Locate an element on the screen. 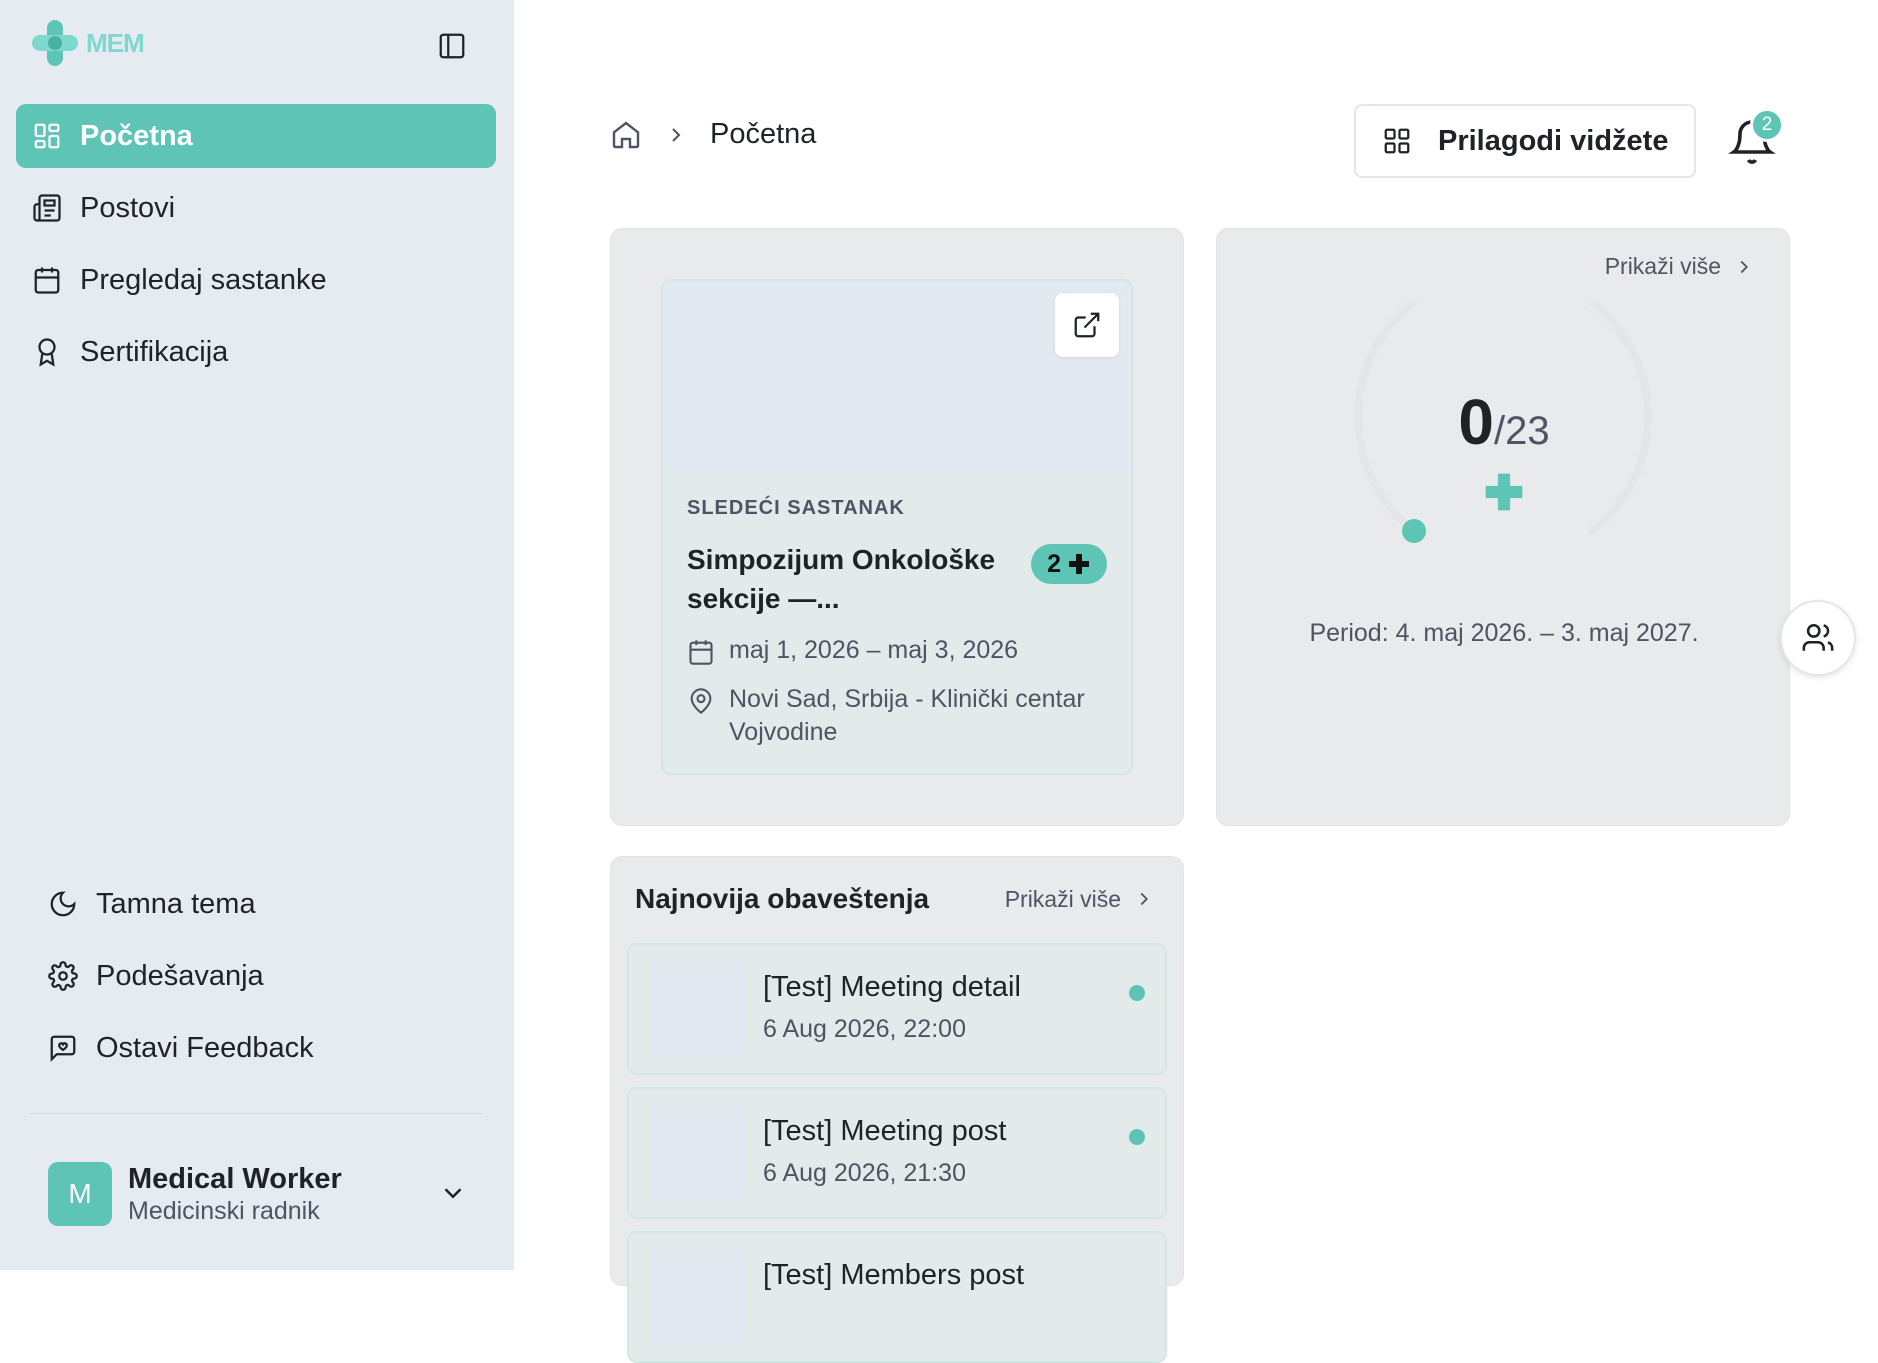  notifications-title: Najnovija obaveštenja is located at coordinates (782, 898).